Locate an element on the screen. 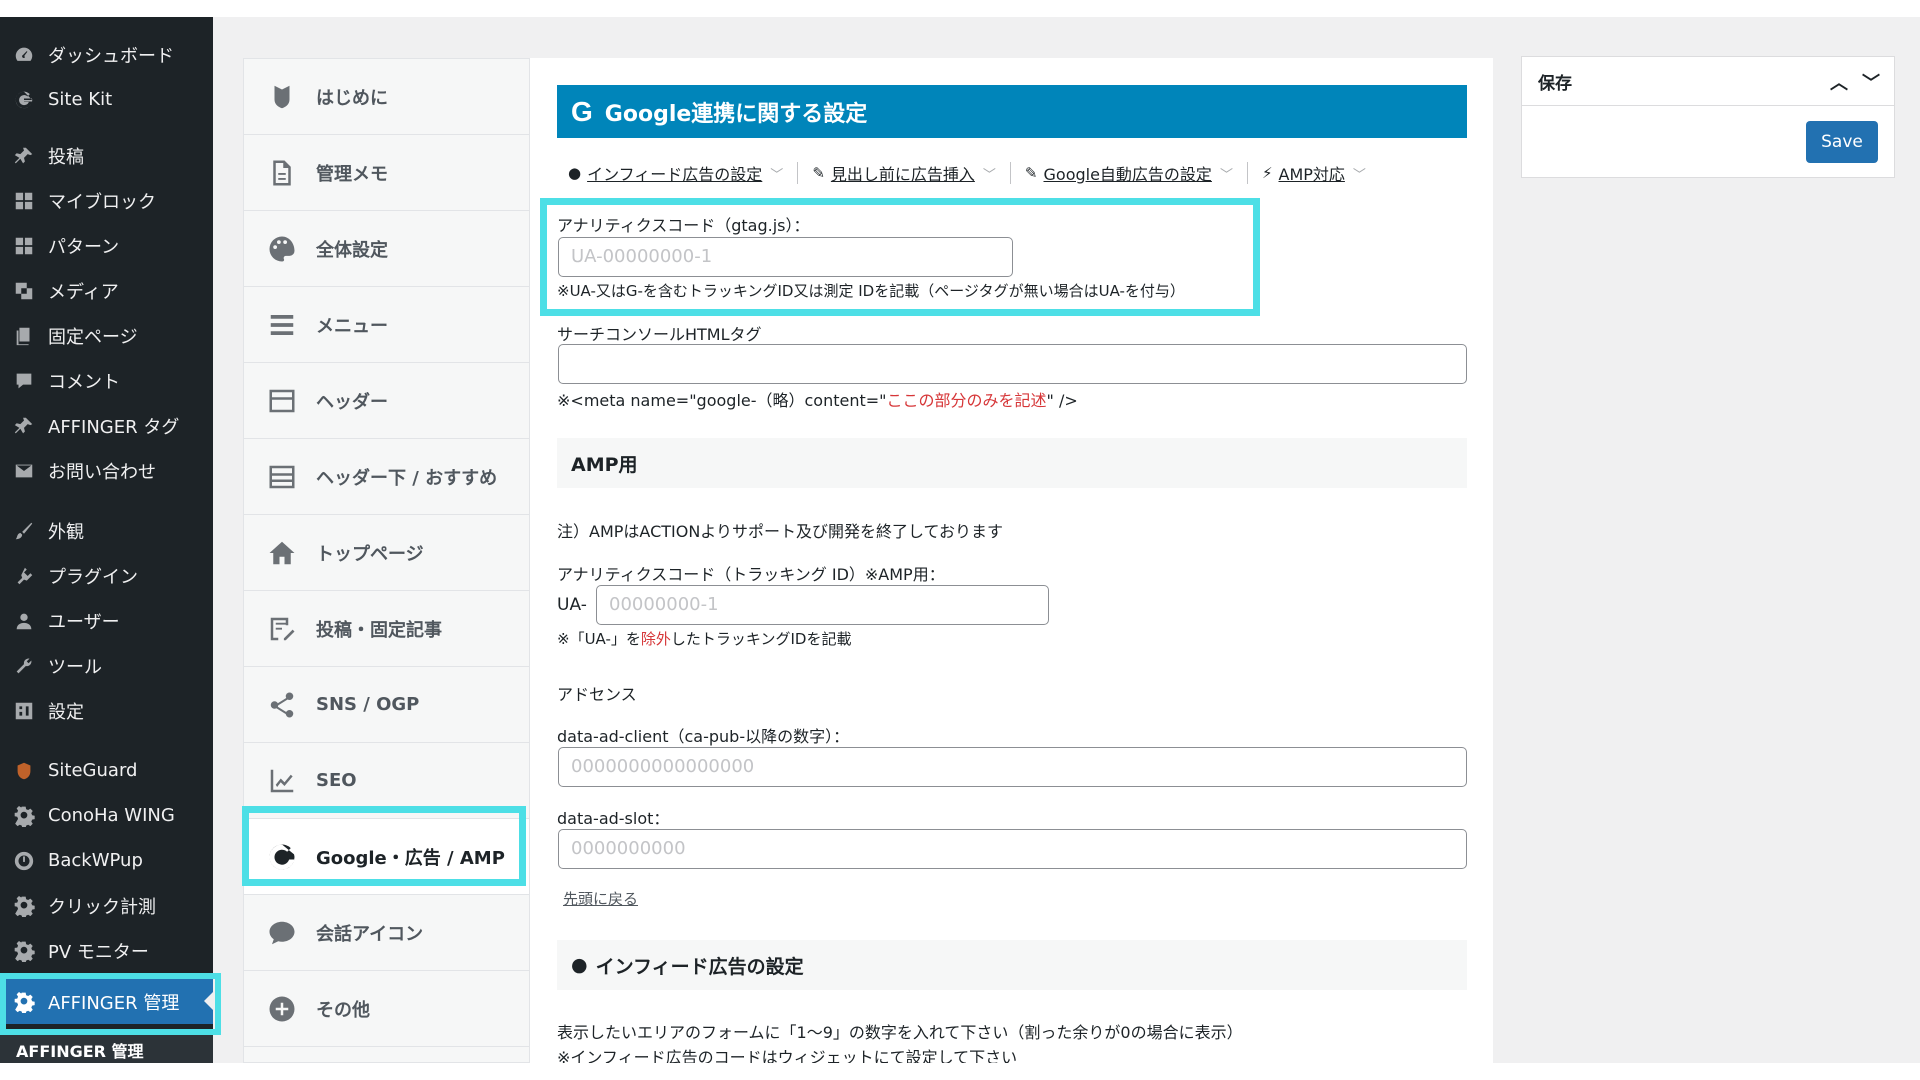 This screenshot has width=1920, height=1080. back-to-top-link: 先頭に戻る is located at coordinates (600, 898).